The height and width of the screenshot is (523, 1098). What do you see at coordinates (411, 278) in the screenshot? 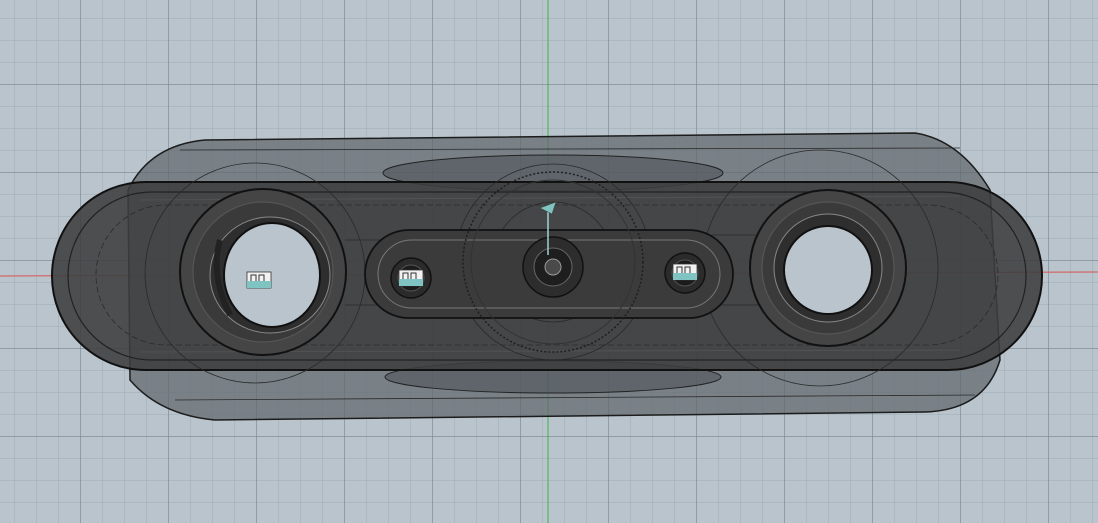
I see `center-left-sensor-marker` at bounding box center [411, 278].